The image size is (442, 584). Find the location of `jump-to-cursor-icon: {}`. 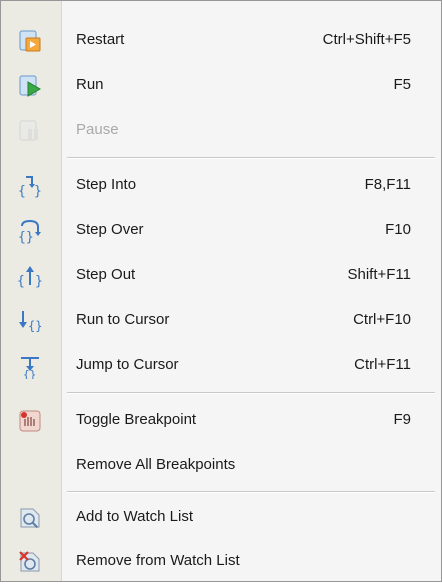

jump-to-cursor-icon: {} is located at coordinates (30, 366).